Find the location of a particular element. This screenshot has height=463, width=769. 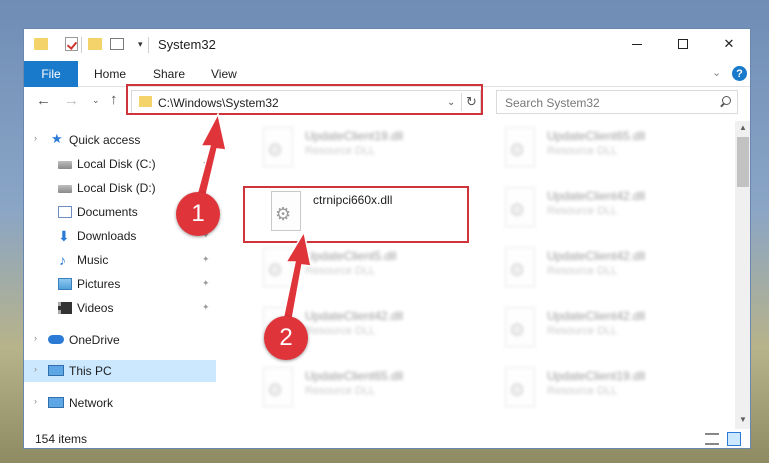

new-folder-icon is located at coordinates (95, 44).